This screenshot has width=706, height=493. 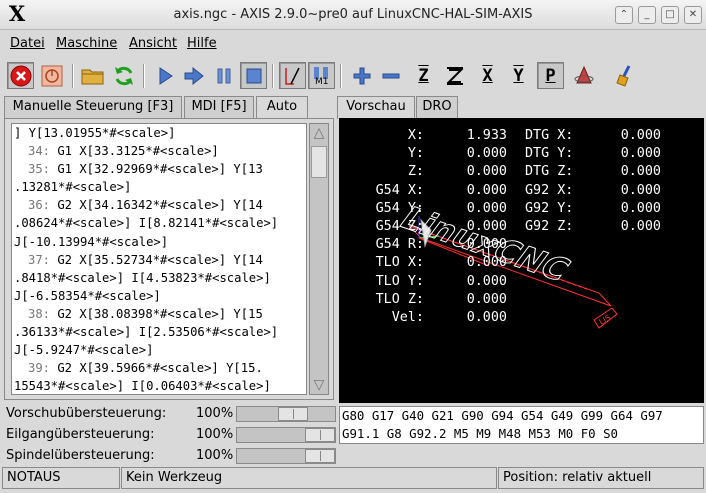 I want to click on tab-mdi: MDI [F5], so click(x=219, y=107).